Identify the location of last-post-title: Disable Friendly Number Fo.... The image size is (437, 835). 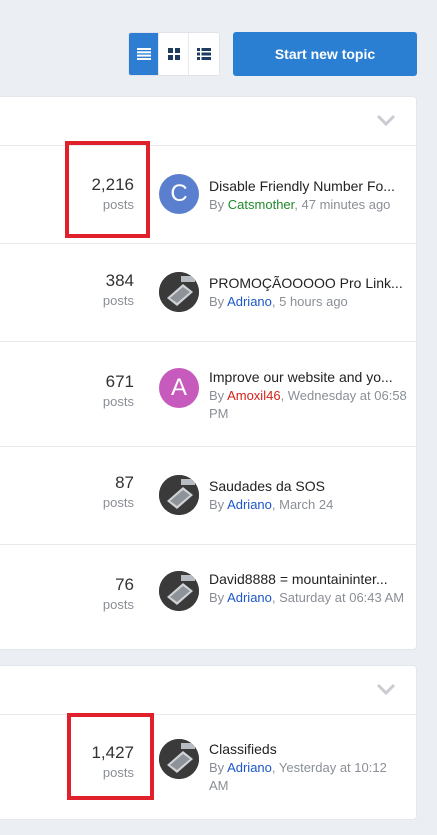
(308, 186).